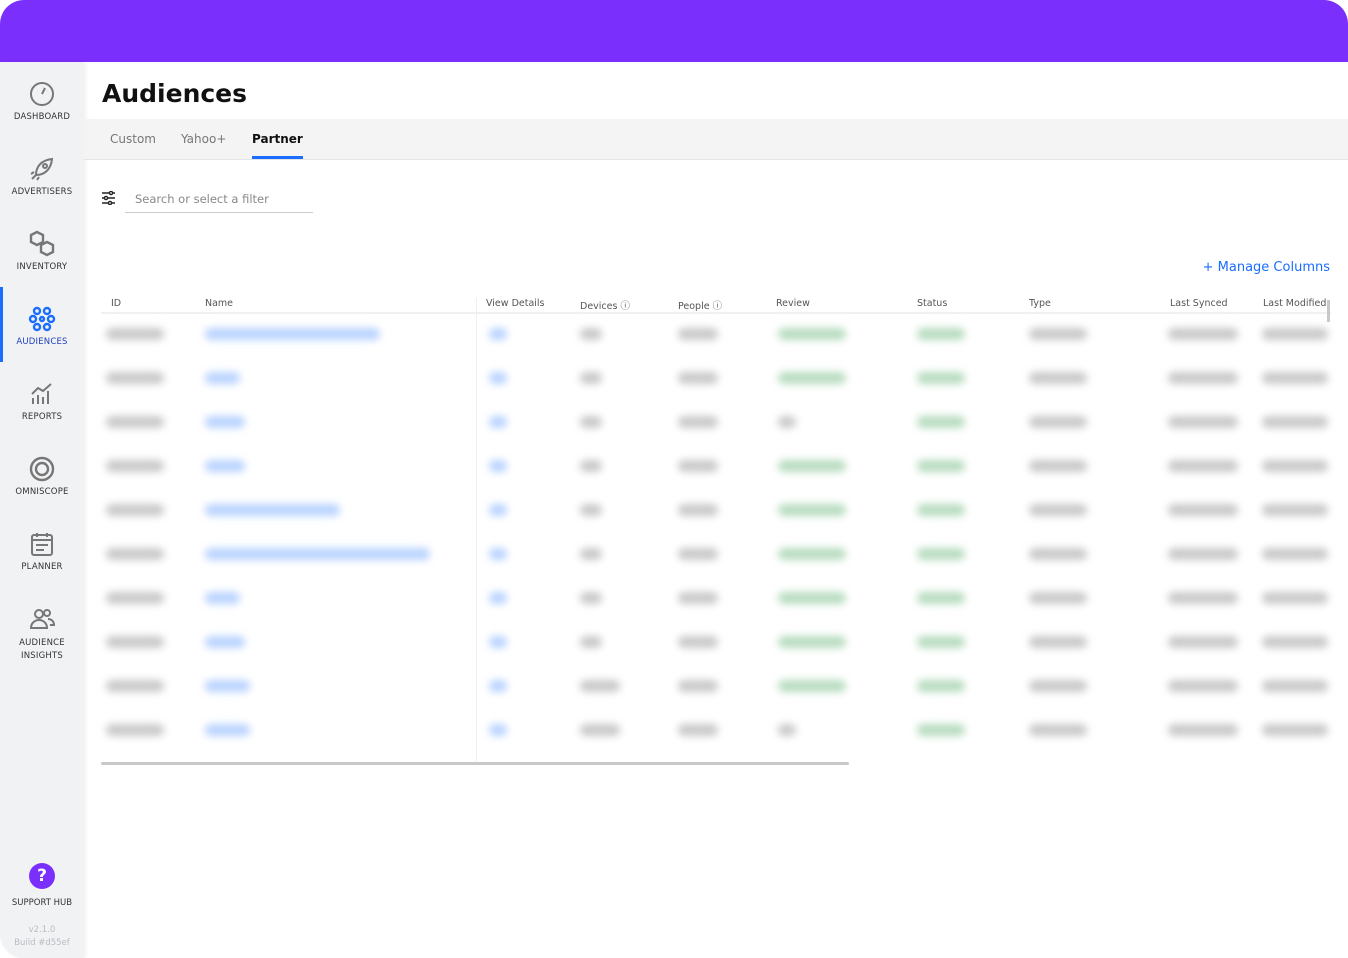 The width and height of the screenshot is (1348, 958). I want to click on column-header-view-details: View Details, so click(515, 303).